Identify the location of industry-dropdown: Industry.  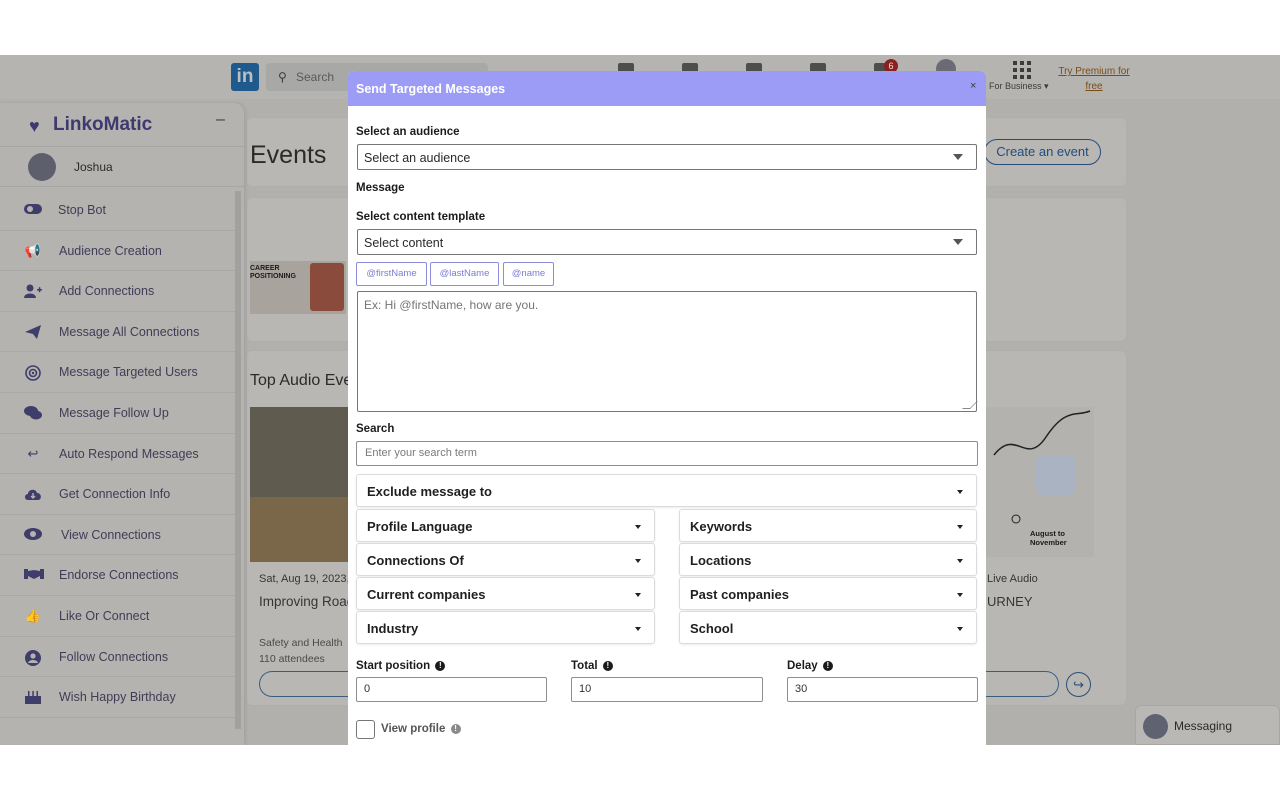
(505, 627).